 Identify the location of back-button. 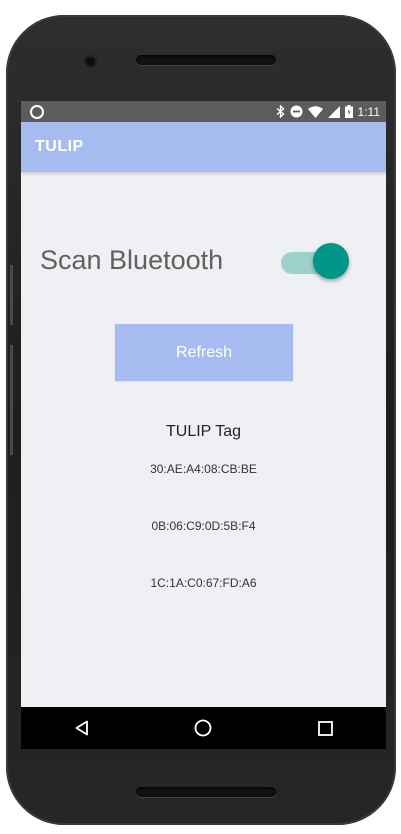
(82, 728).